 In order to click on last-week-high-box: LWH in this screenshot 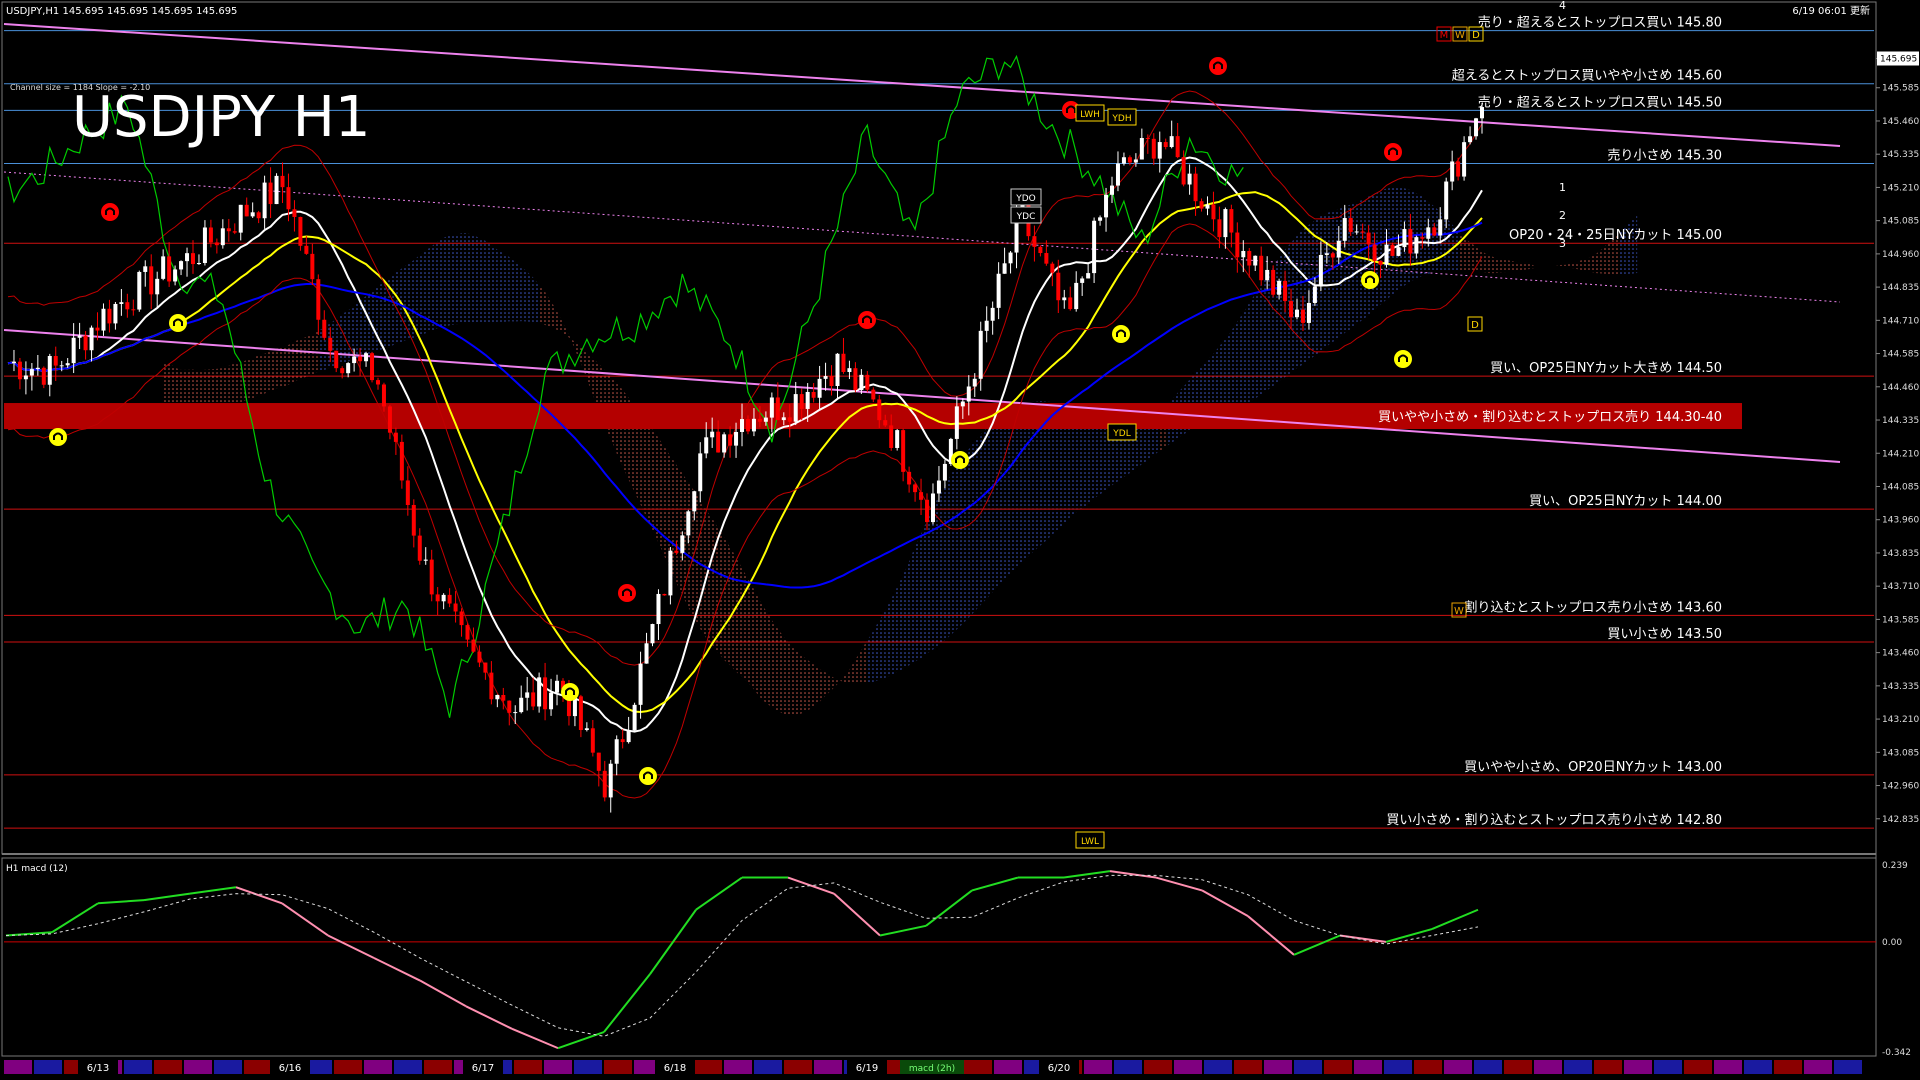, I will do `click(1090, 115)`.